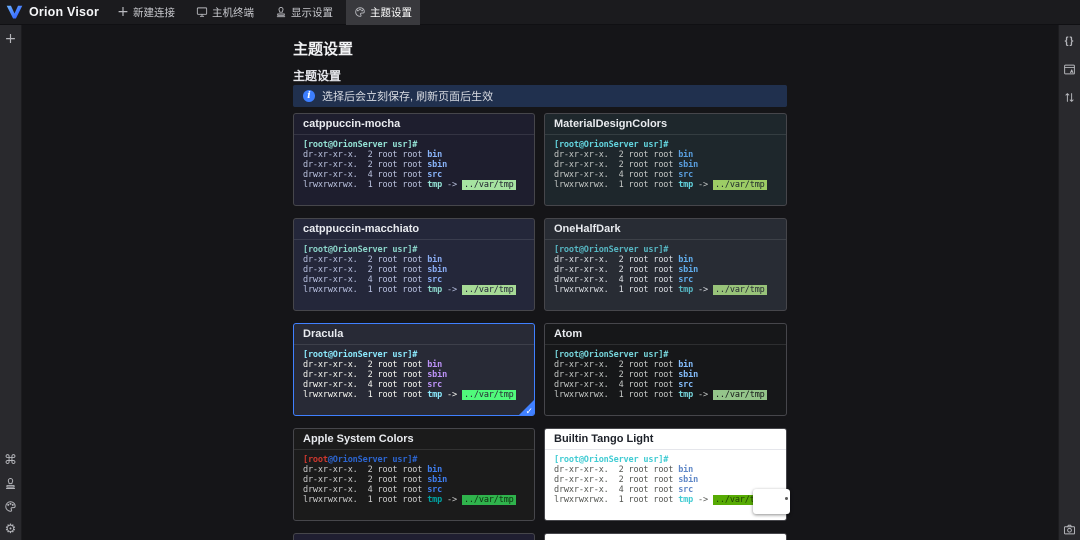 The height and width of the screenshot is (540, 1080). Describe the element at coordinates (414, 229) in the screenshot. I see `theme-card-title: catppuccin-macchiato` at that location.